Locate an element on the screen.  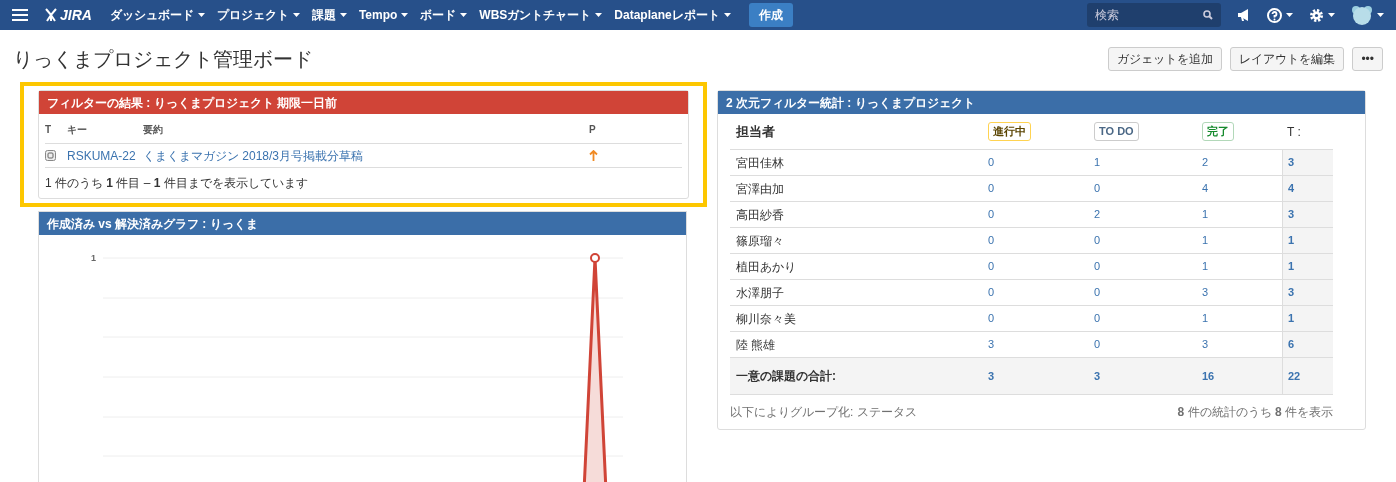
grouped-by-text: 以下によりグループ化: ステータス is located at coordinates (823, 412).